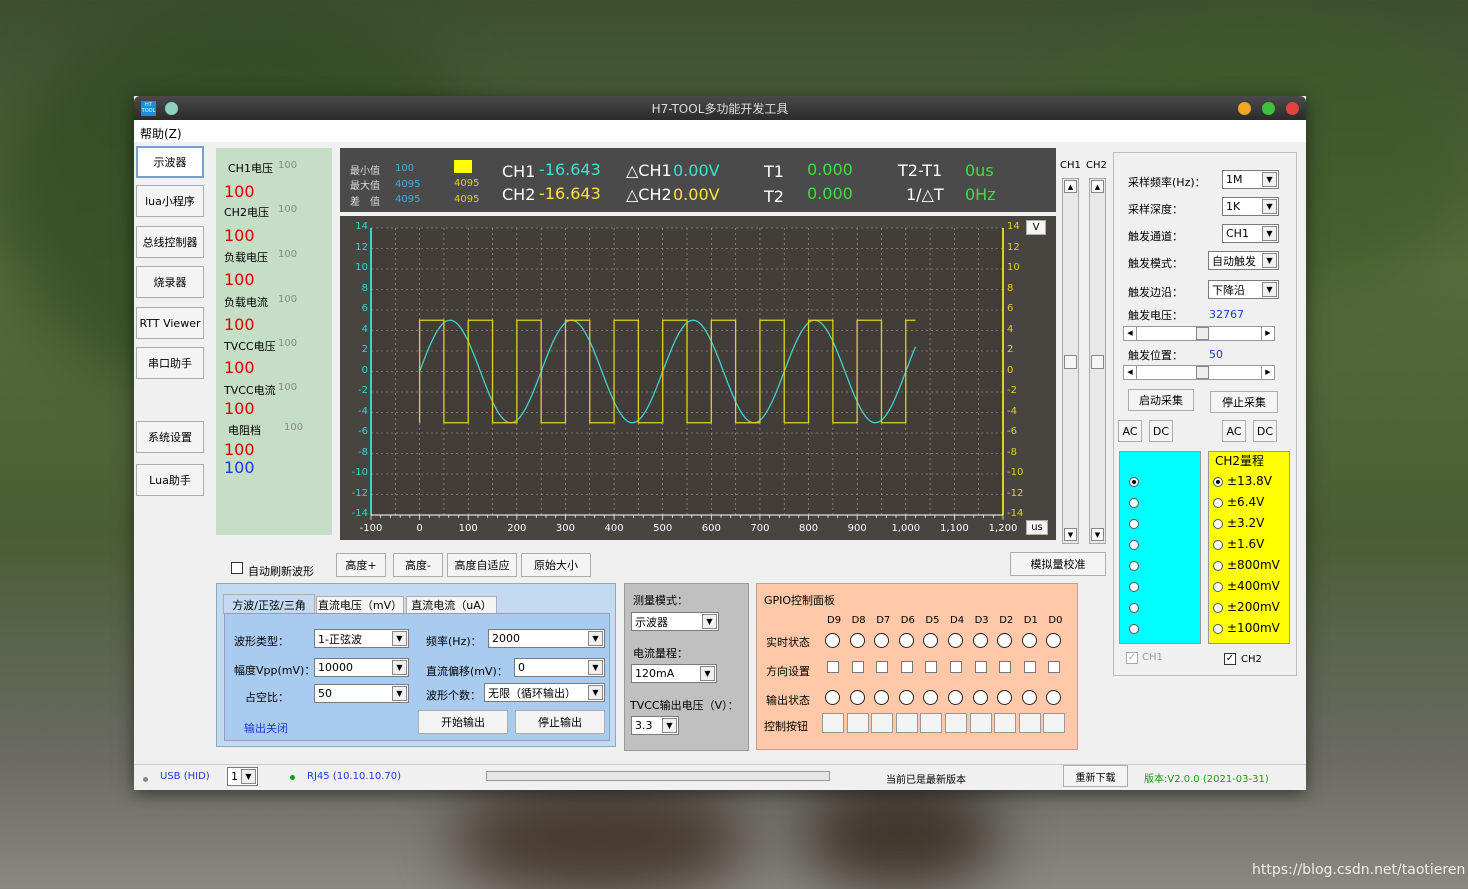 The width and height of the screenshot is (1468, 889). What do you see at coordinates (1202, 372) in the screenshot?
I see `position-thumb` at bounding box center [1202, 372].